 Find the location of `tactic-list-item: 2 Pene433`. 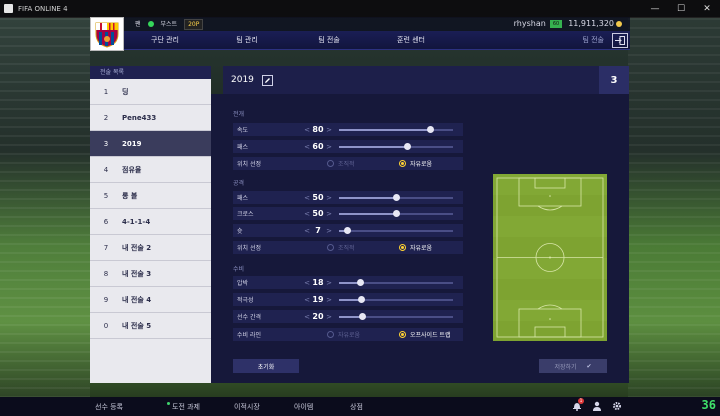

tactic-list-item: 2 Pene433 is located at coordinates (150, 118).